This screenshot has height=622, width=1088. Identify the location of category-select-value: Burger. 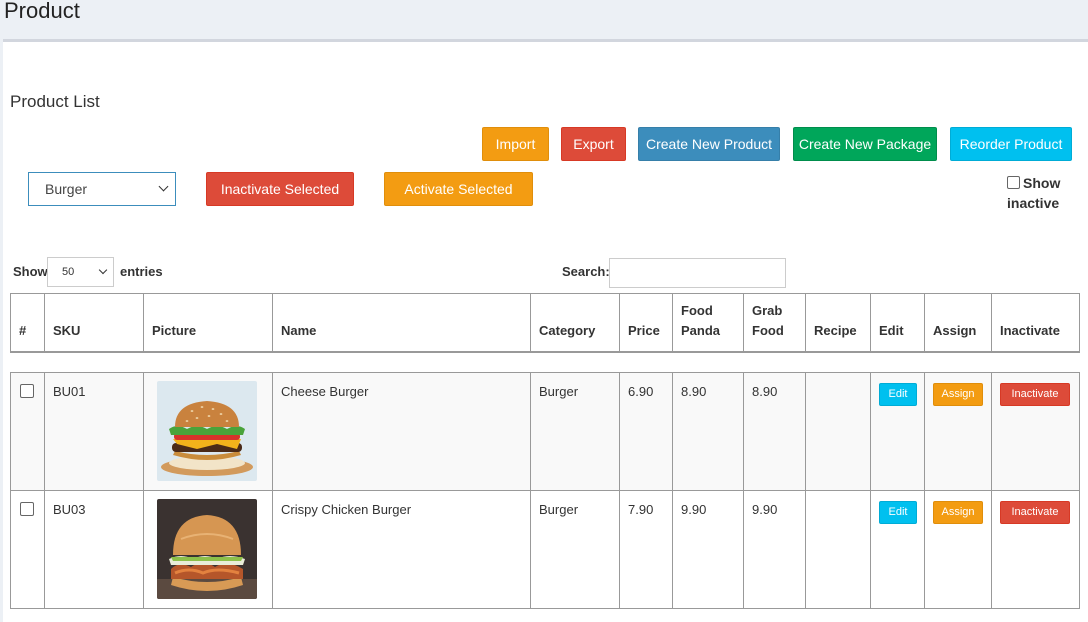
(66, 189).